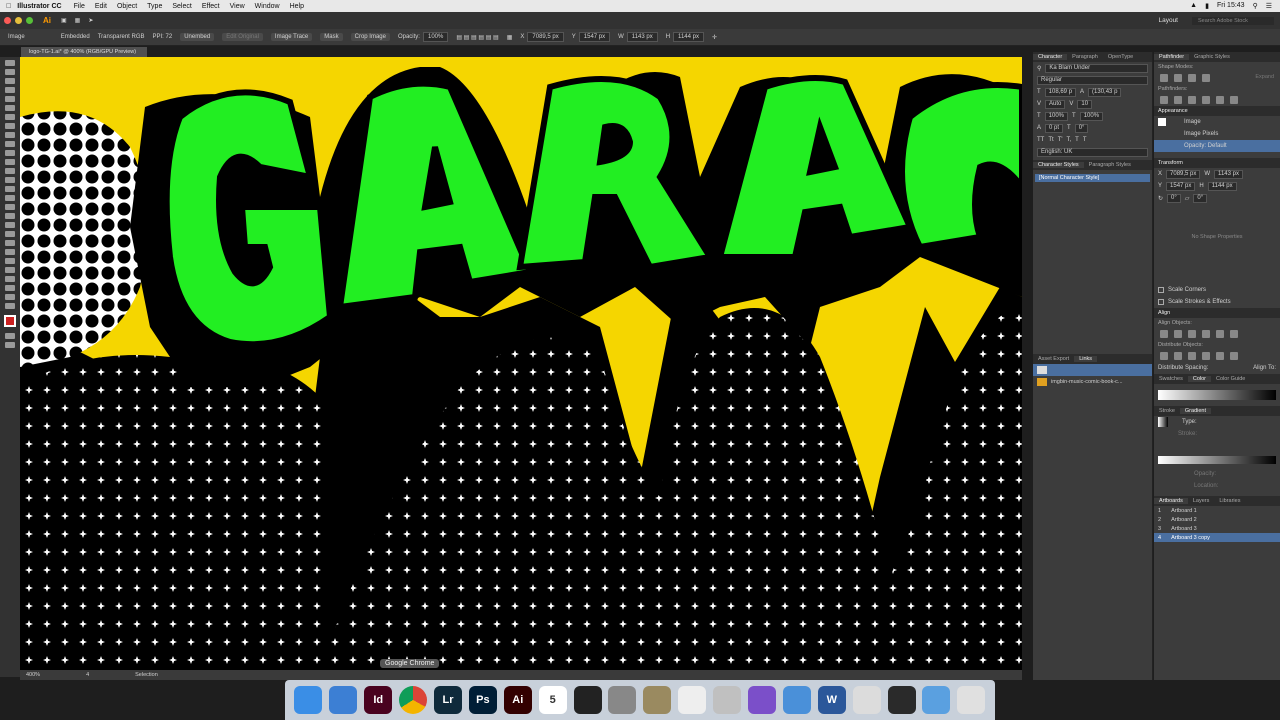 This screenshot has height=720, width=1280. What do you see at coordinates (331, 37) in the screenshot?
I see `mask-button: Mask` at bounding box center [331, 37].